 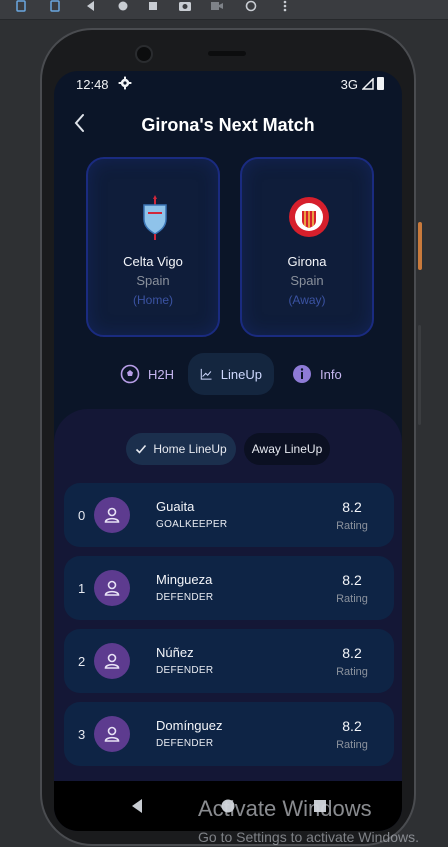 I want to click on overview-icon, so click(x=153, y=6).